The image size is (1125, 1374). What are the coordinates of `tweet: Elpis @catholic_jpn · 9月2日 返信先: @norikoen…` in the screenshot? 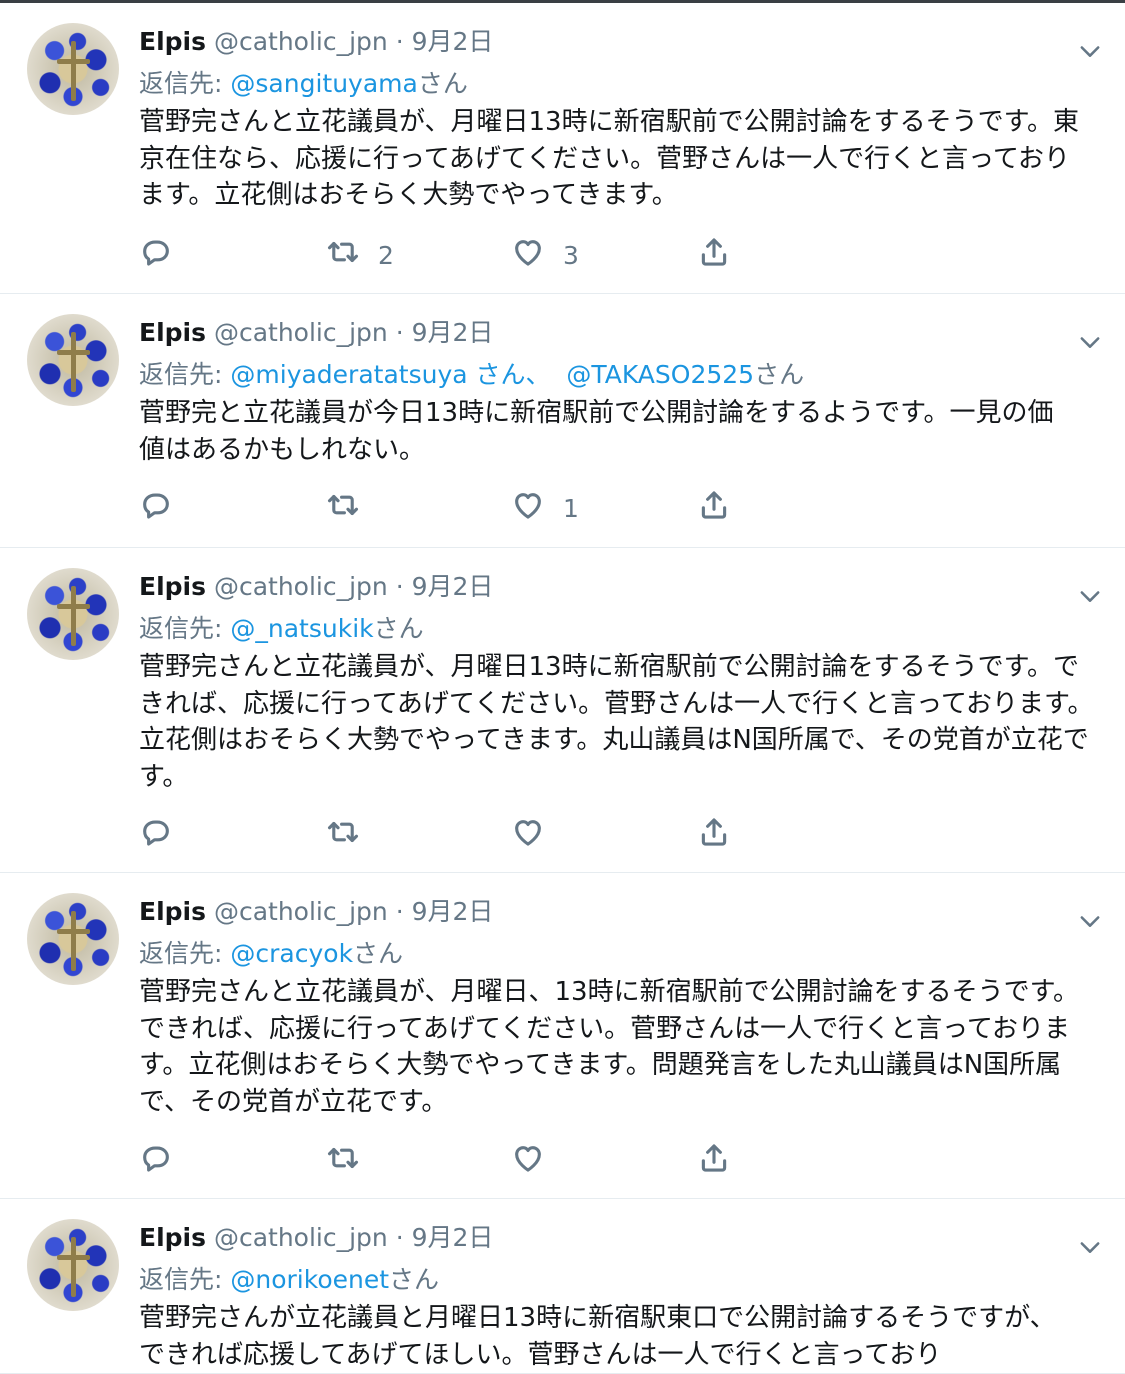 It's located at (562, 1286).